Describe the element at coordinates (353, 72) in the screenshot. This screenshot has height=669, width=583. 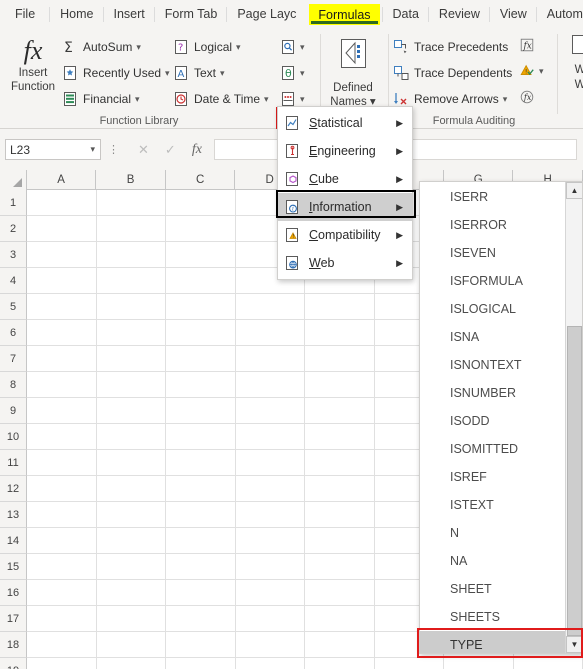
I see `defined-names-button: Defined Names ▾` at that location.